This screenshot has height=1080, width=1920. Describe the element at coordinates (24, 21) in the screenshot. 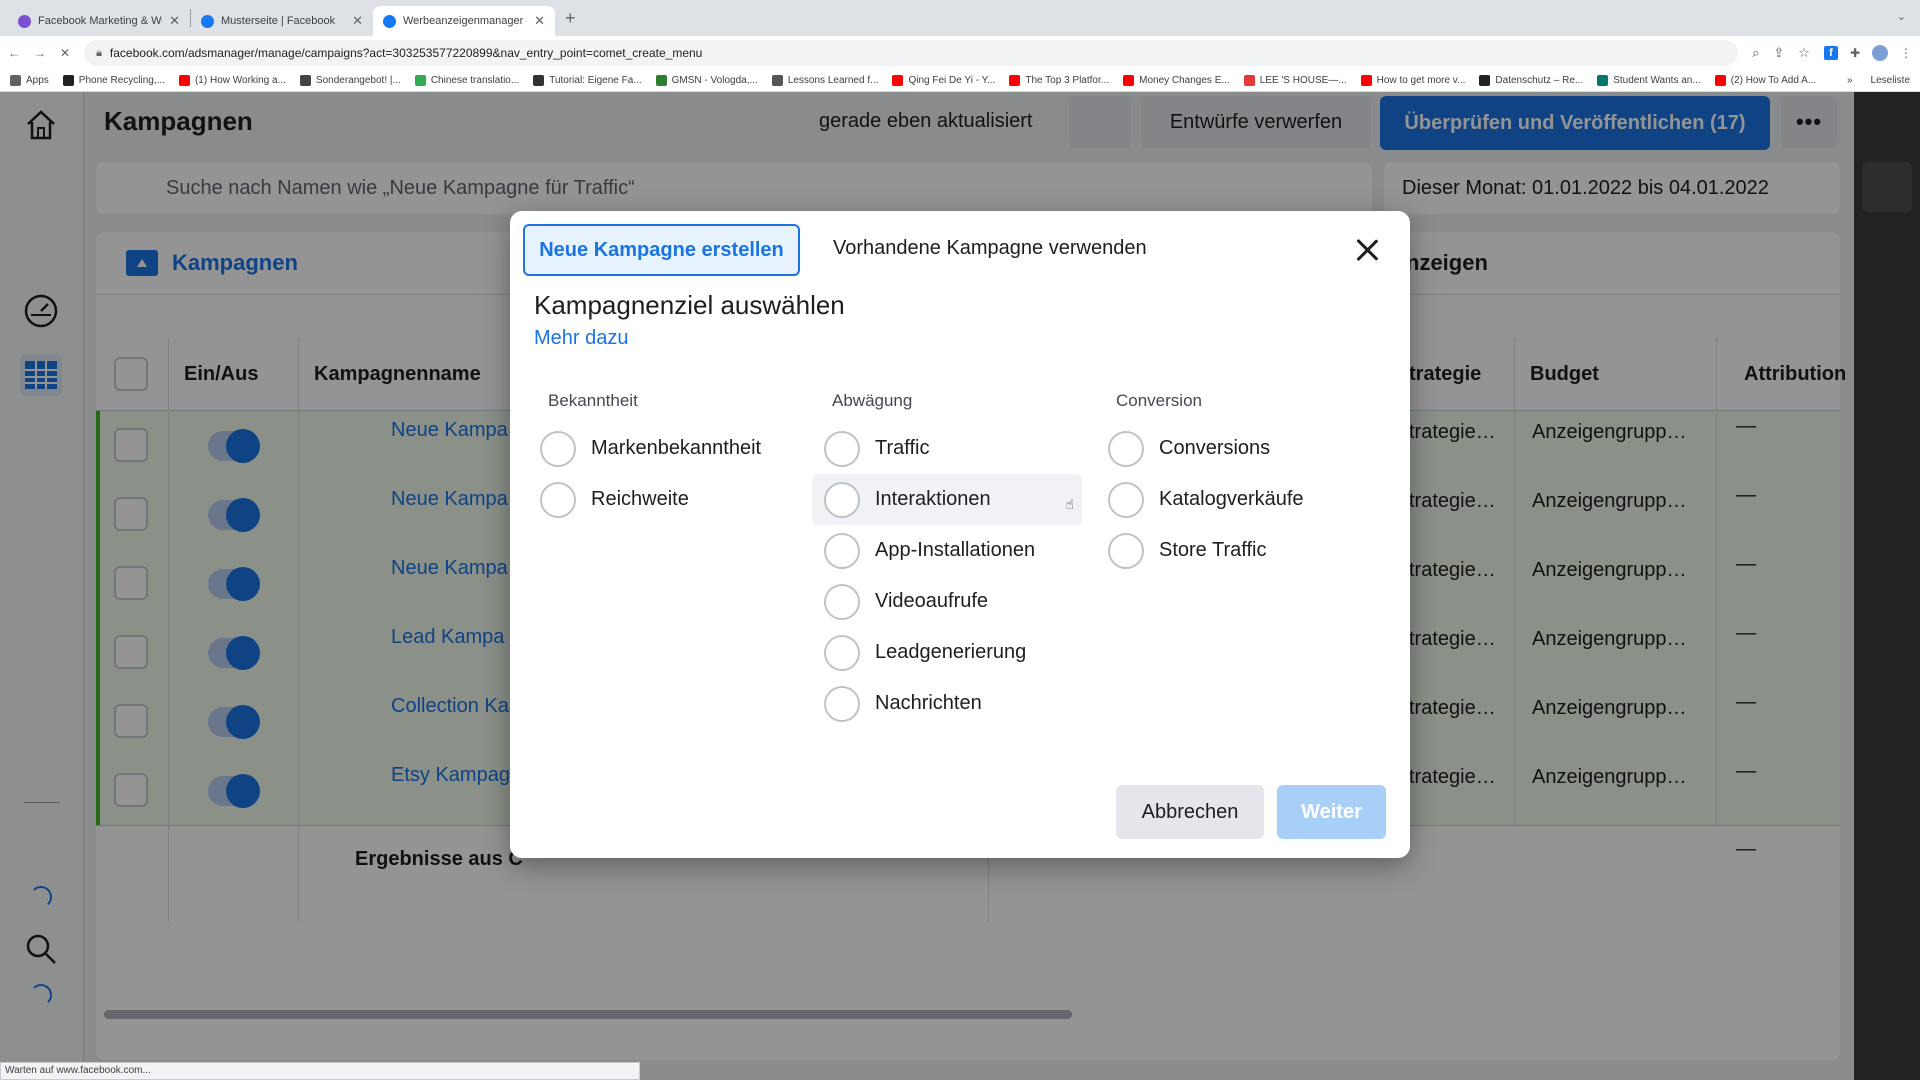

I see `tab-favicon-icon` at that location.